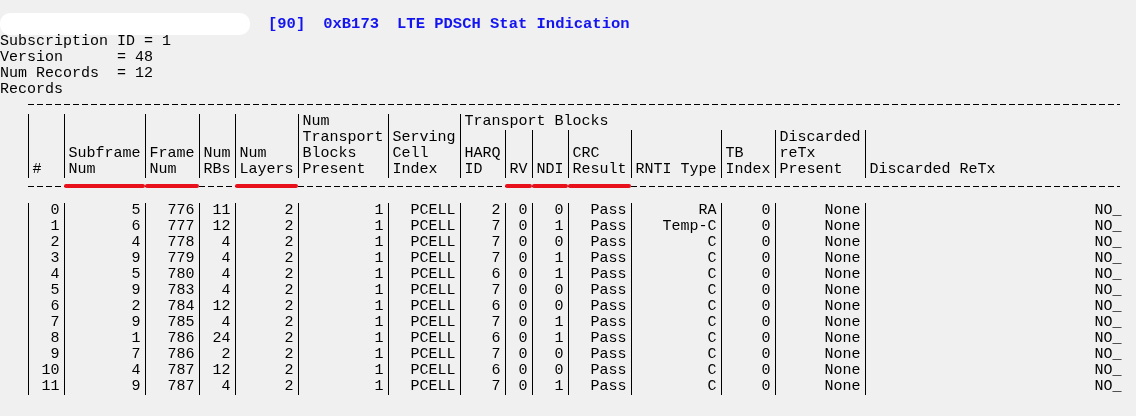 This screenshot has width=1136, height=416. What do you see at coordinates (599, 162) in the screenshot?
I see `column-header: CRC Result` at bounding box center [599, 162].